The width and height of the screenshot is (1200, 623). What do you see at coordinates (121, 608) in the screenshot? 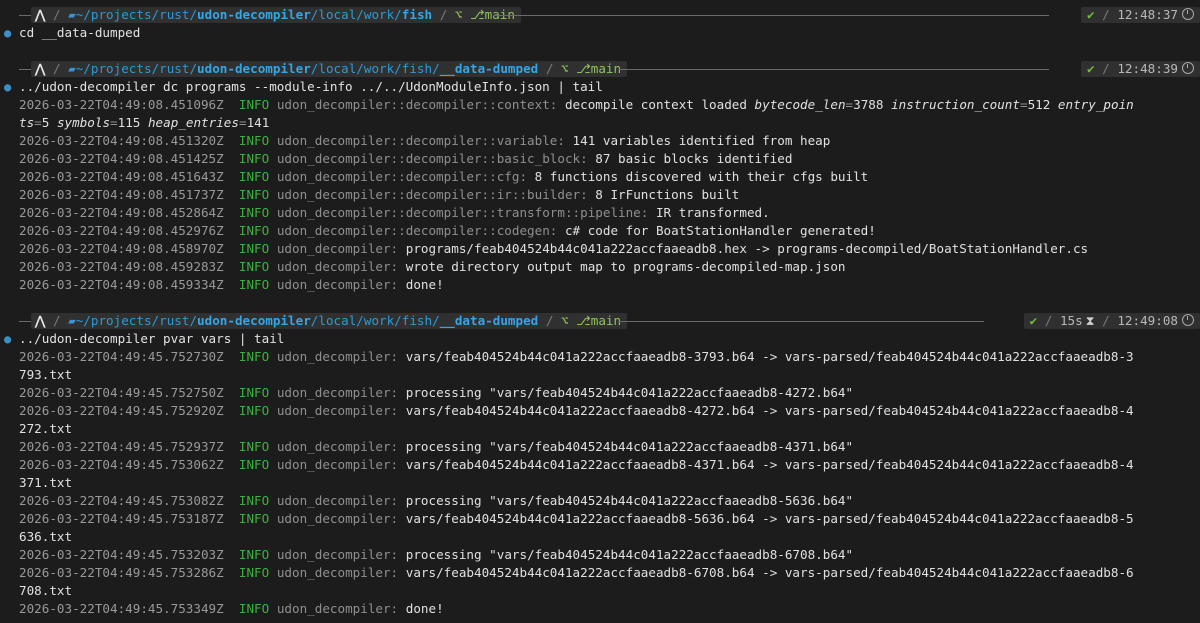
I see `log-timestamp: 2026-03-22T04:49:45.753349Z` at bounding box center [121, 608].